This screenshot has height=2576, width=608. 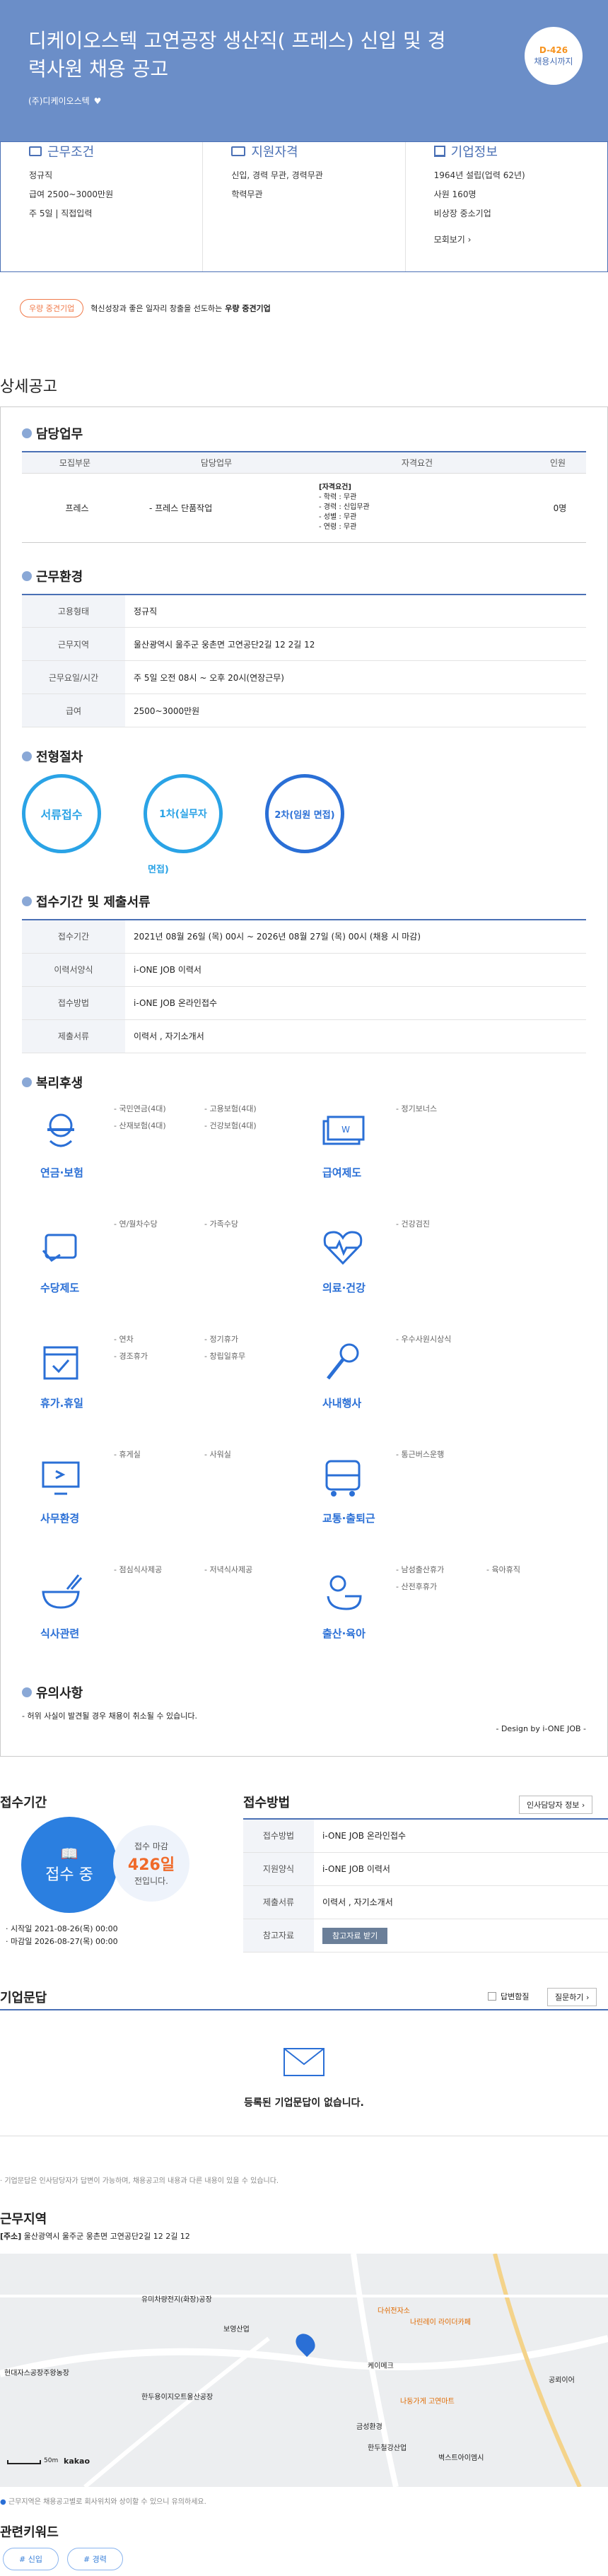 I want to click on map-scale: 50m, so click(x=51, y=2460).